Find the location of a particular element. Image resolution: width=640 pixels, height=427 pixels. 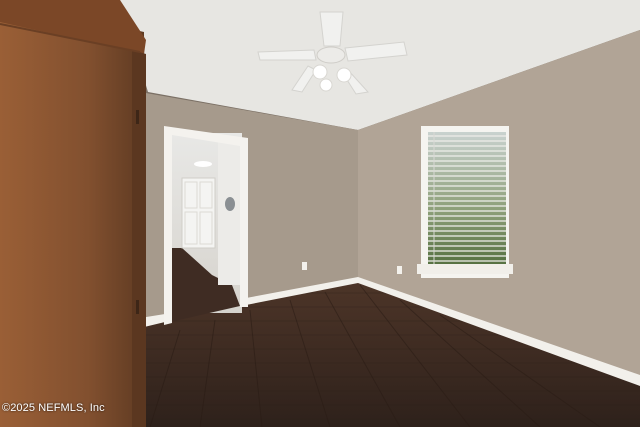

armoire-side is located at coordinates (139, 238).